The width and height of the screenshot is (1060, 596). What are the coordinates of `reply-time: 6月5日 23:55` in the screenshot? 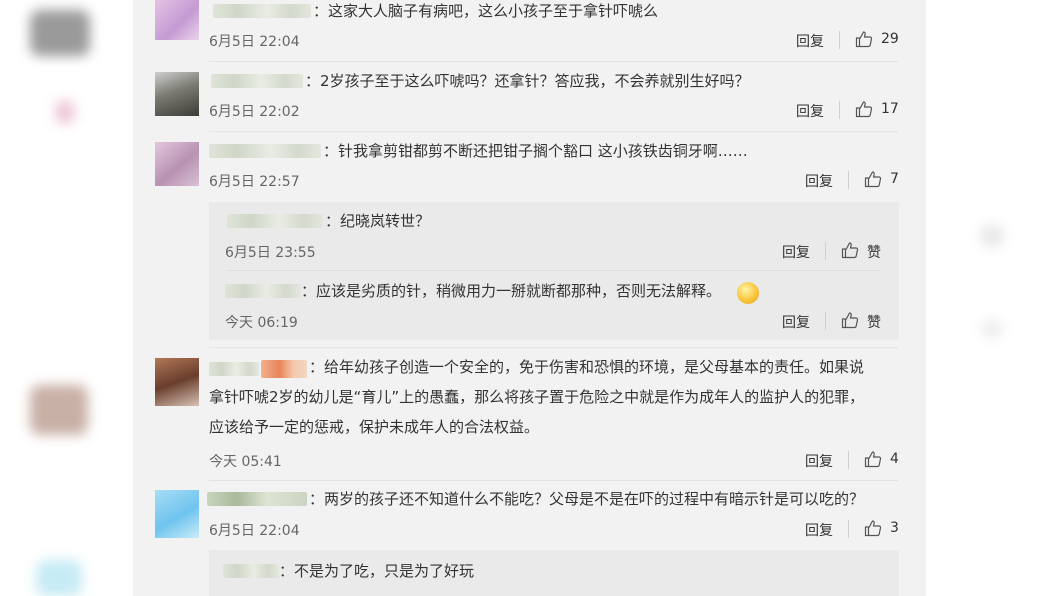 It's located at (270, 253).